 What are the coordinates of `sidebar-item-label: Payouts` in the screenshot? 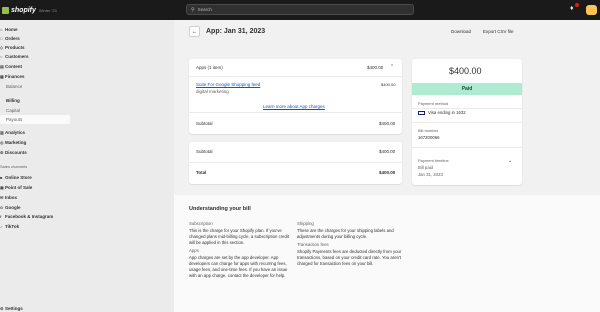 It's located at (14, 119).